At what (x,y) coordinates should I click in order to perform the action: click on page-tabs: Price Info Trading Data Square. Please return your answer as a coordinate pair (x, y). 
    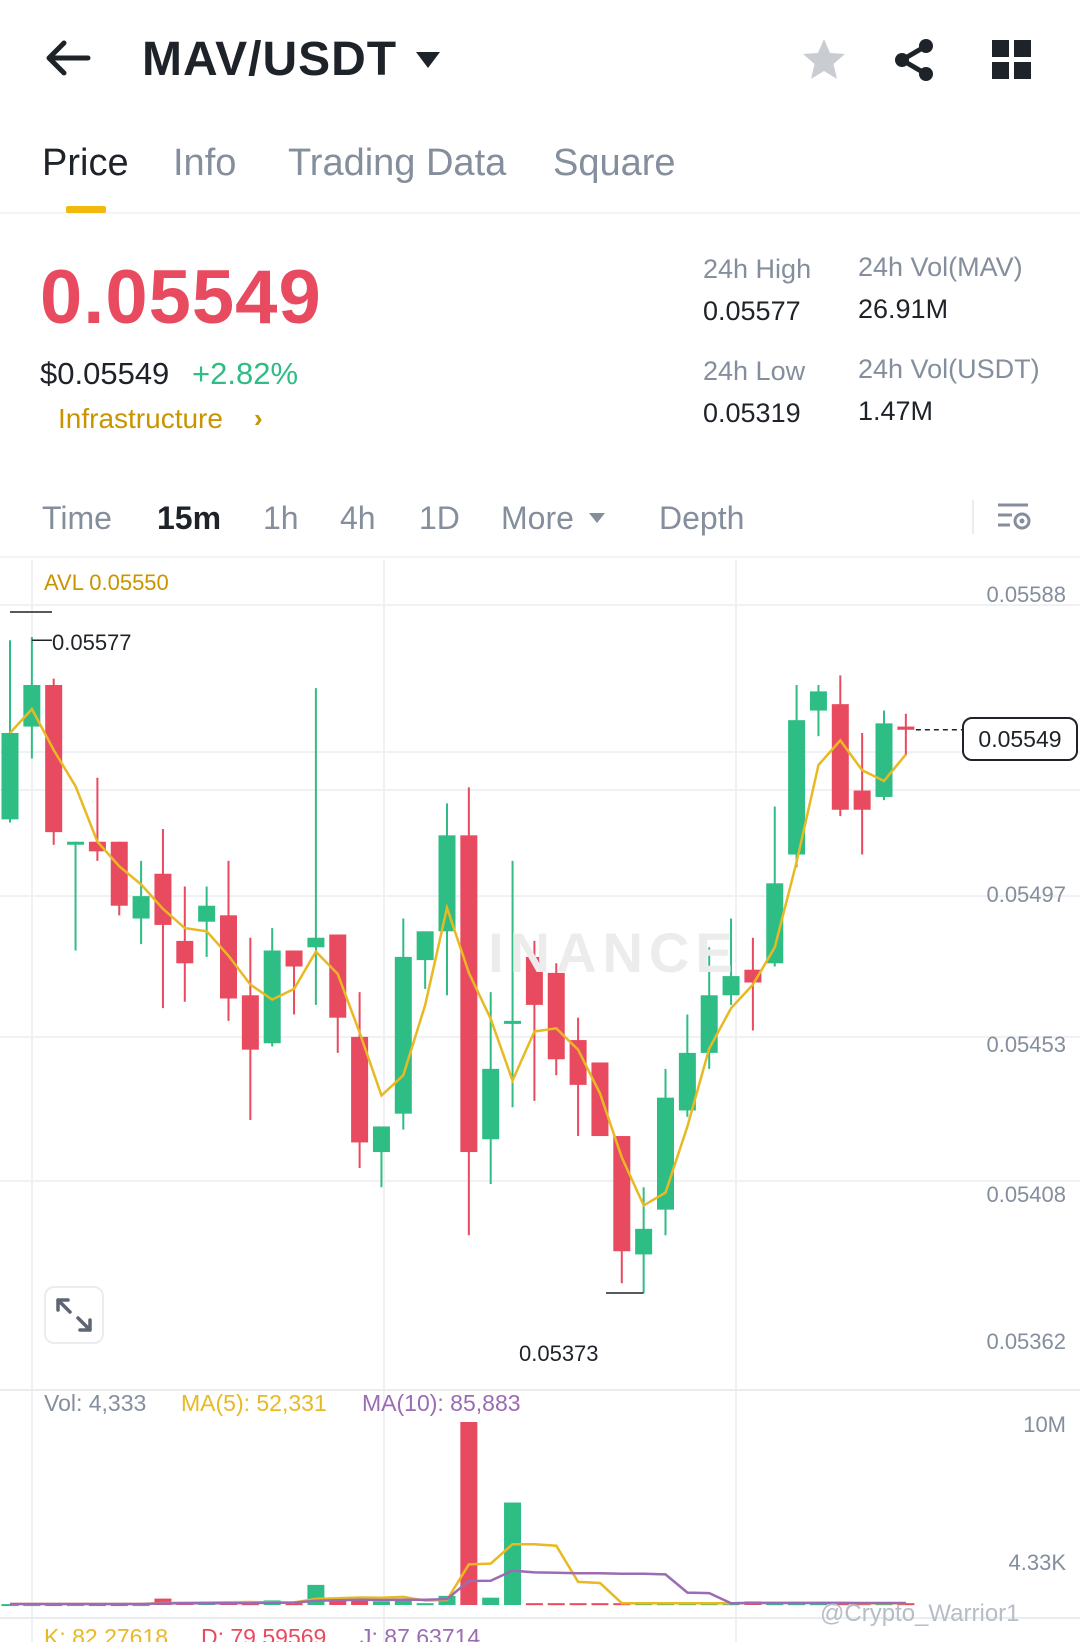
    Looking at the image, I should click on (540, 171).